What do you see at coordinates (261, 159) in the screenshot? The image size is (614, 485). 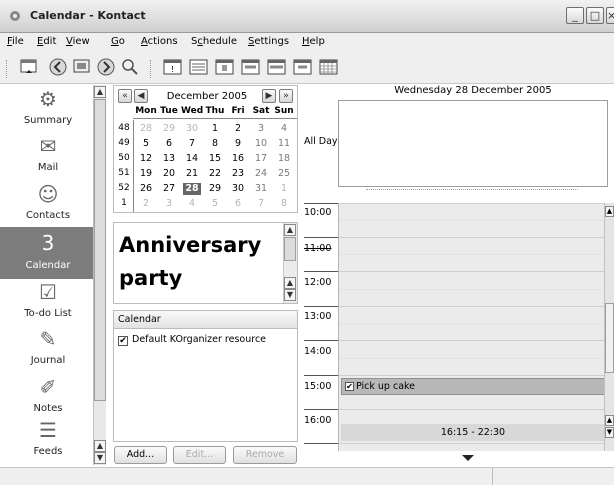 I see `day-cell: 17` at bounding box center [261, 159].